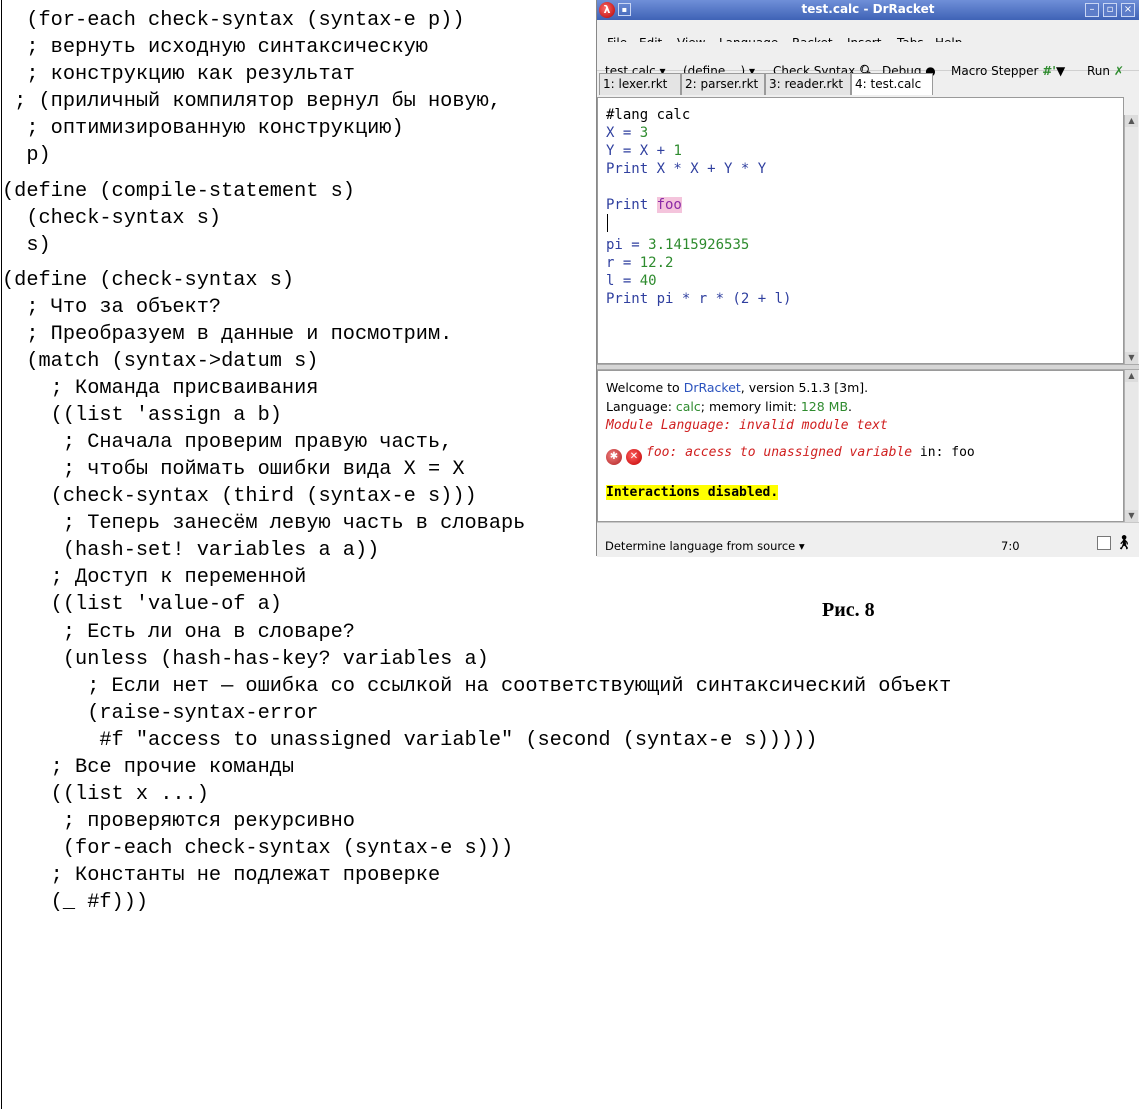  What do you see at coordinates (1128, 10) in the screenshot?
I see `close-icon: ×` at bounding box center [1128, 10].